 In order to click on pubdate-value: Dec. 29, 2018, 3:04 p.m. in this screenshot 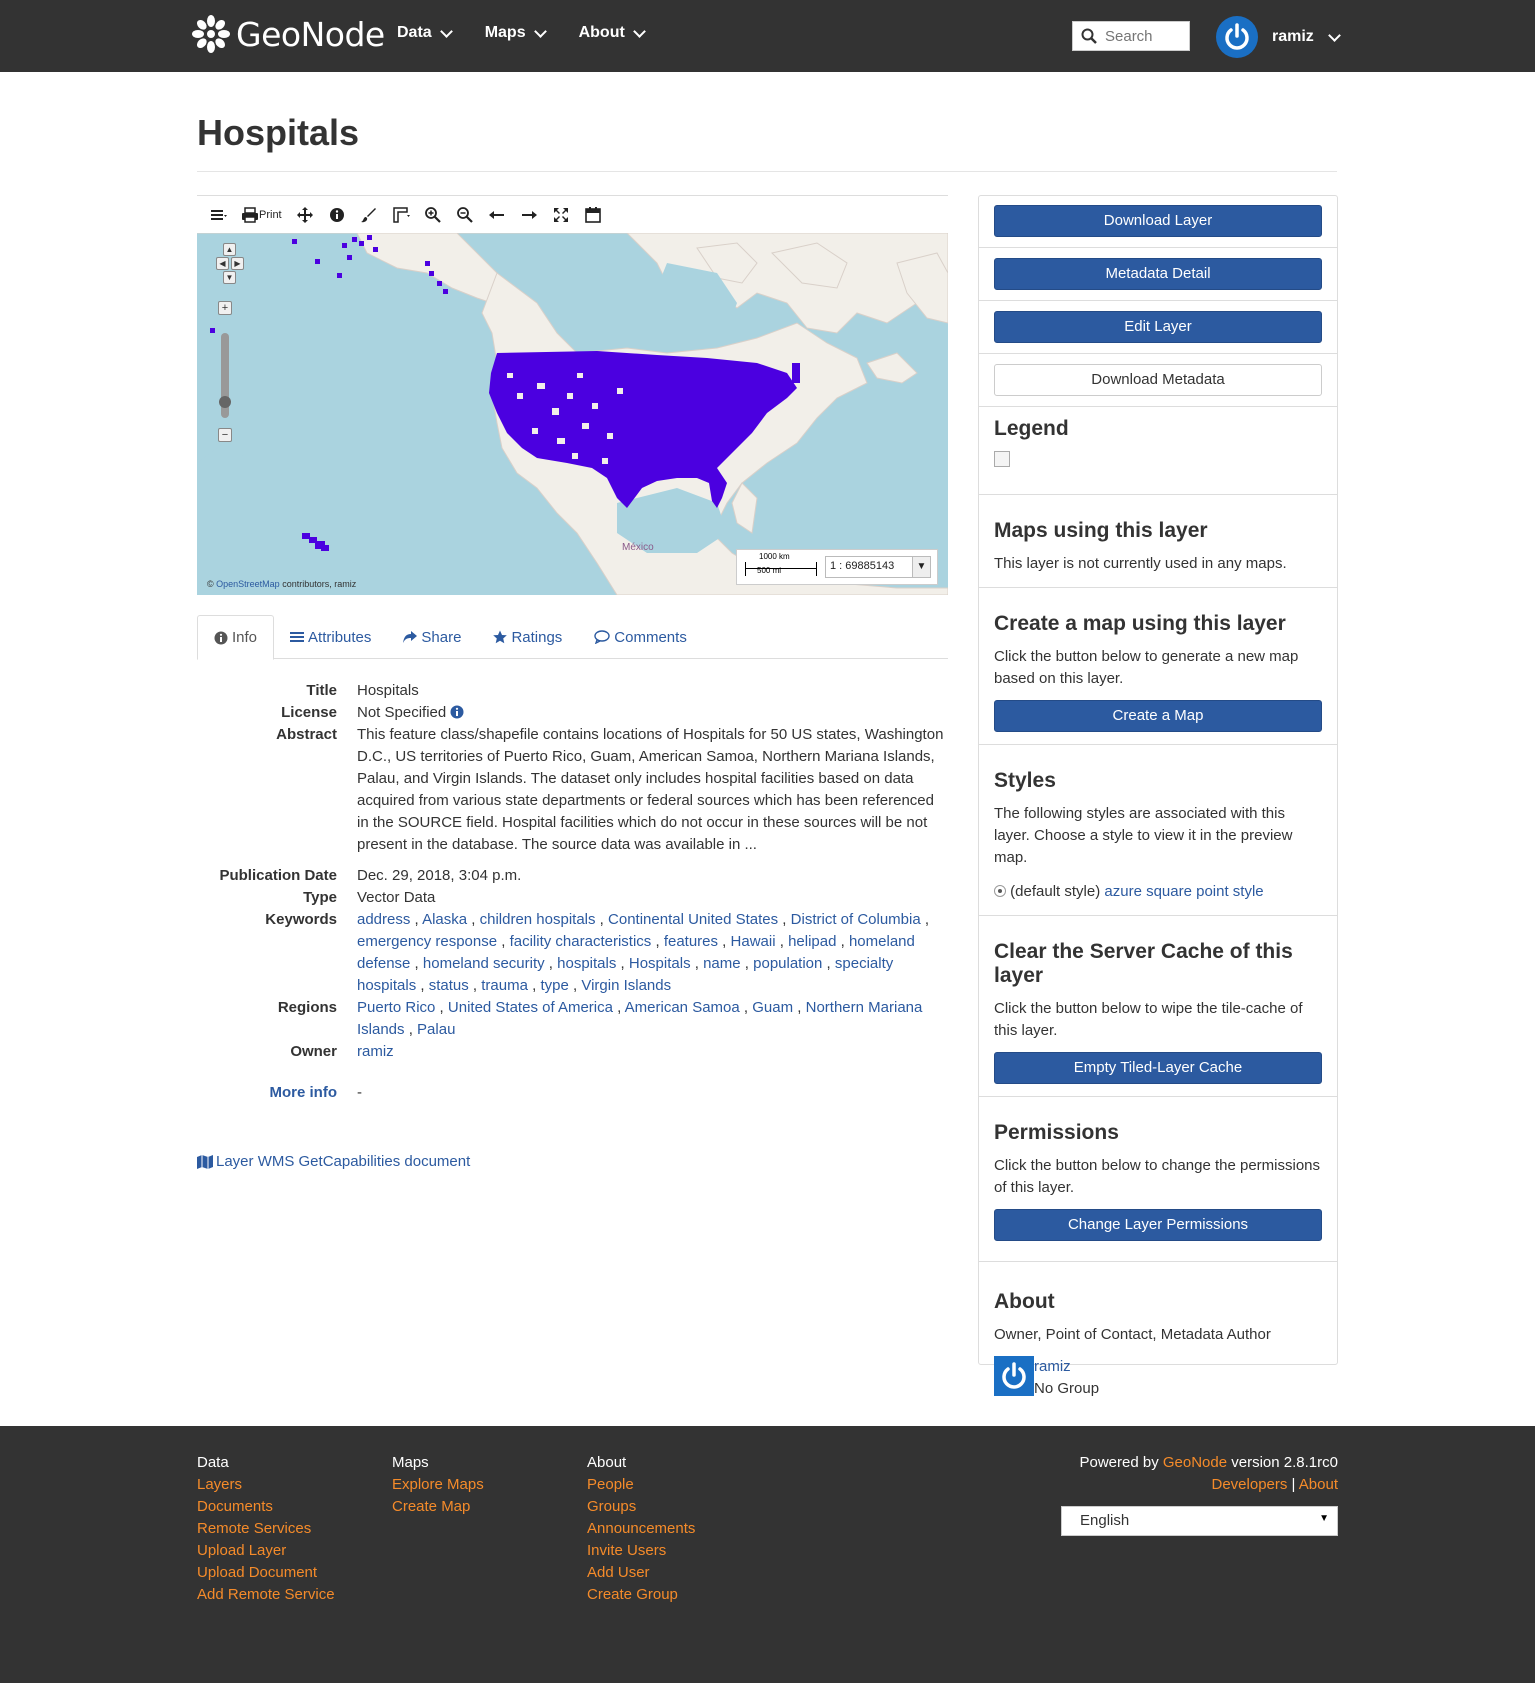, I will do `click(439, 875)`.